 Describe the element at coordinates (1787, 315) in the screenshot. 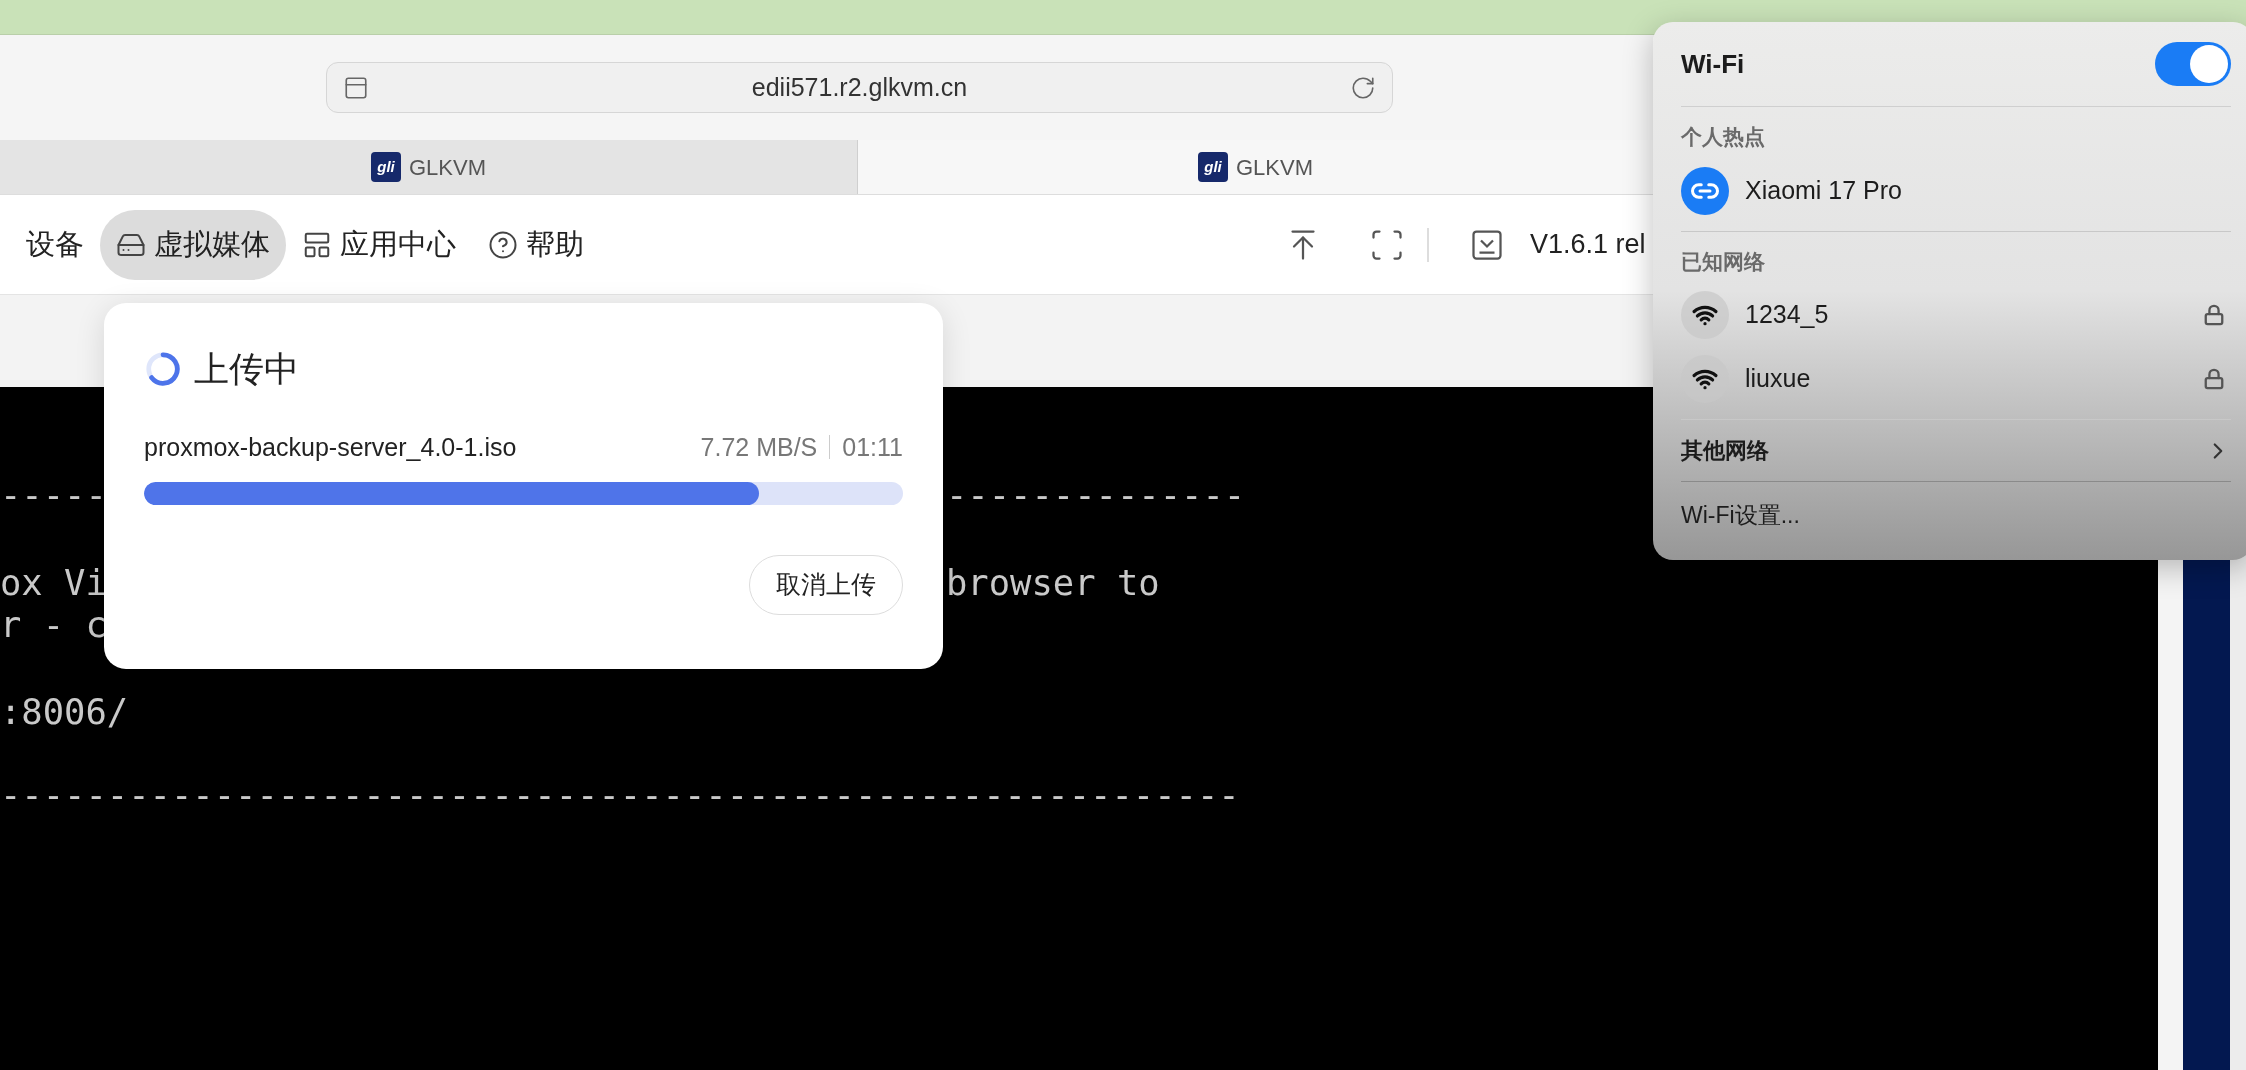

I see `network-name: 1234_5` at that location.